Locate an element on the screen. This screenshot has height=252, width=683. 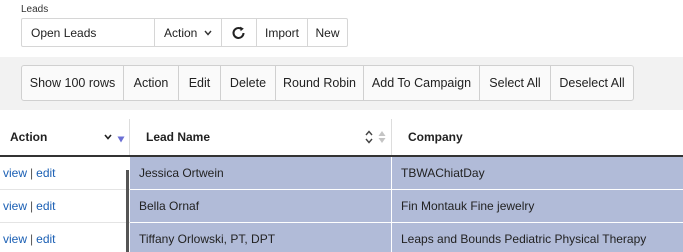
delete-button: Delete is located at coordinates (248, 83).